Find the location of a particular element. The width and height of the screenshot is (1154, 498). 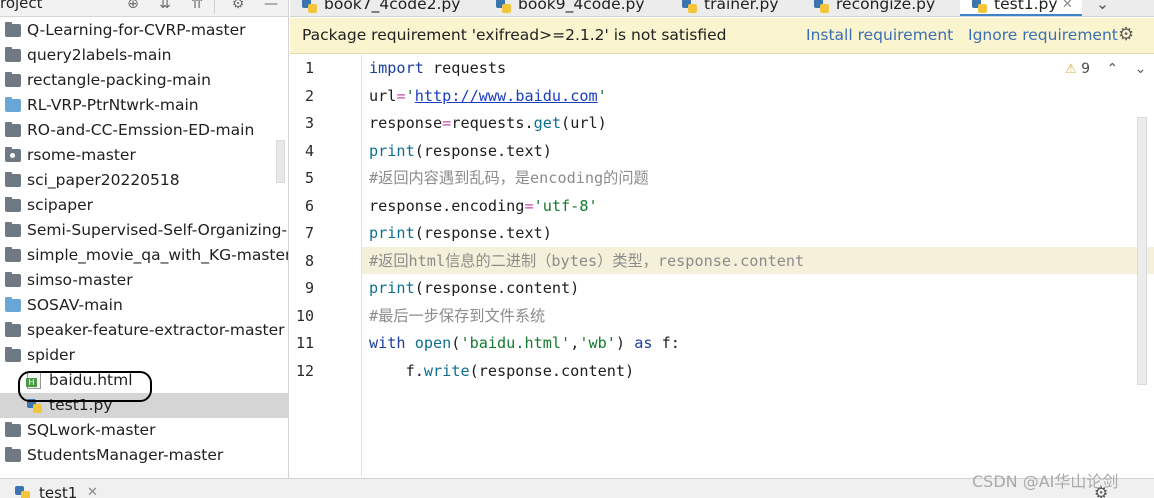

code-line: #返回内容遇到乱码，是encoding的问题 is located at coordinates (509, 179).